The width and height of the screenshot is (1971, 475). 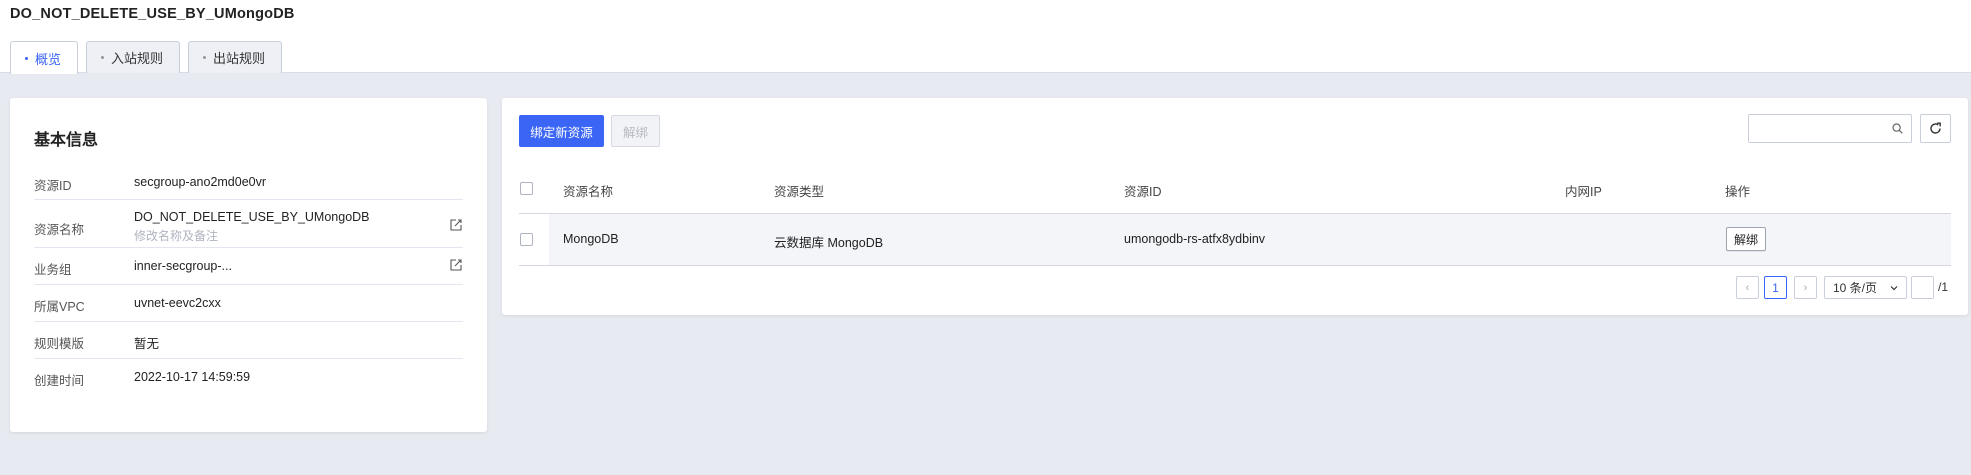 I want to click on page-jump-box, so click(x=1922, y=287).